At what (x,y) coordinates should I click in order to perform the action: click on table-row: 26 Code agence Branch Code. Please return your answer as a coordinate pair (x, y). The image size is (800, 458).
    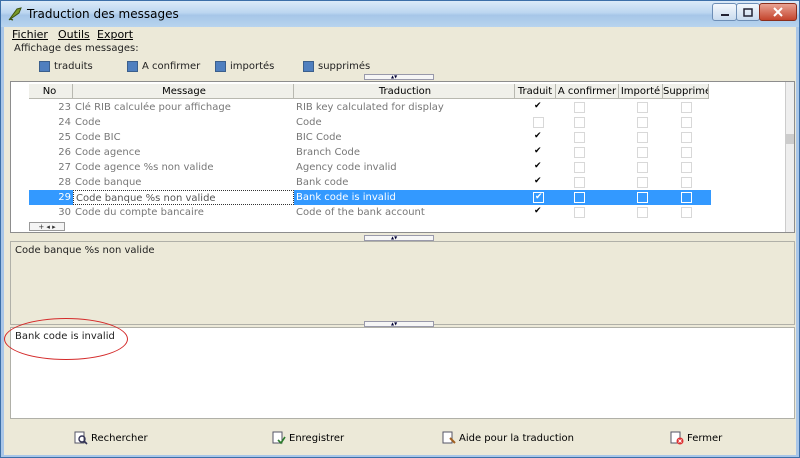
    Looking at the image, I should click on (370, 152).